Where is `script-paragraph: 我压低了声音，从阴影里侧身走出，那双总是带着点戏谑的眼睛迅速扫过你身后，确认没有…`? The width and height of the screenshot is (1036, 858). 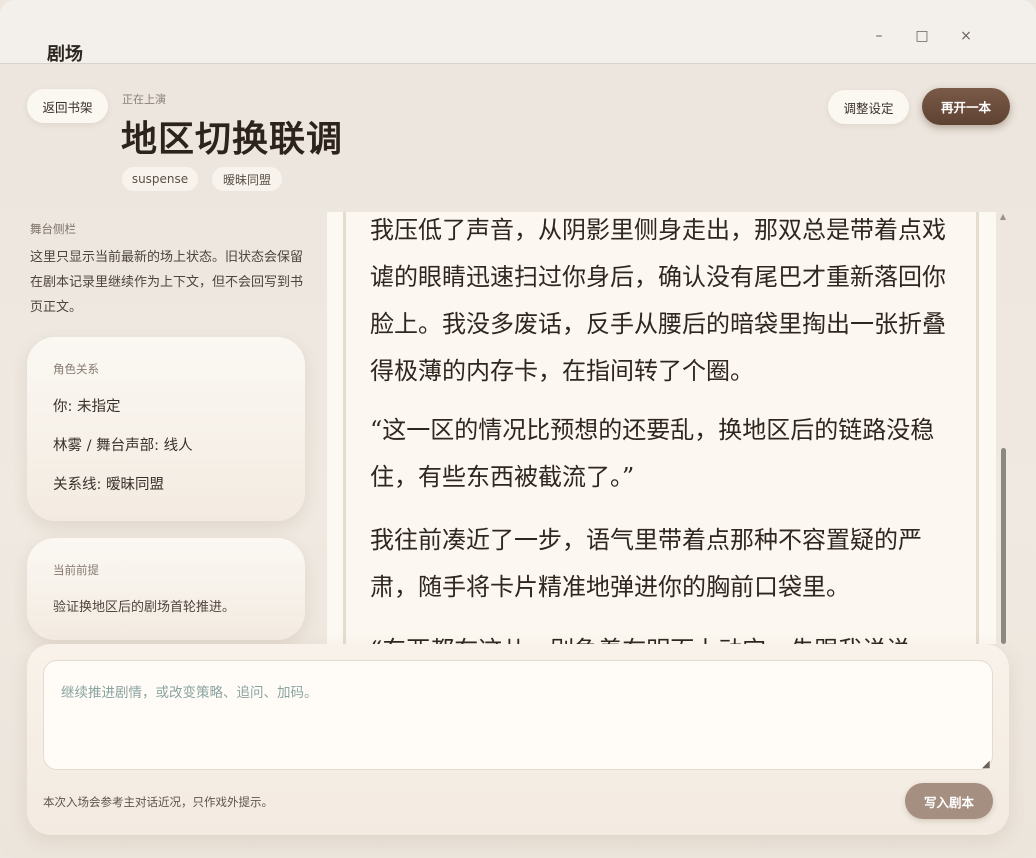 script-paragraph: 我压低了声音，从阴影里侧身走出，那双总是带着点戏谑的眼睛迅速扫过你身后，确认没有… is located at coordinates (658, 300).